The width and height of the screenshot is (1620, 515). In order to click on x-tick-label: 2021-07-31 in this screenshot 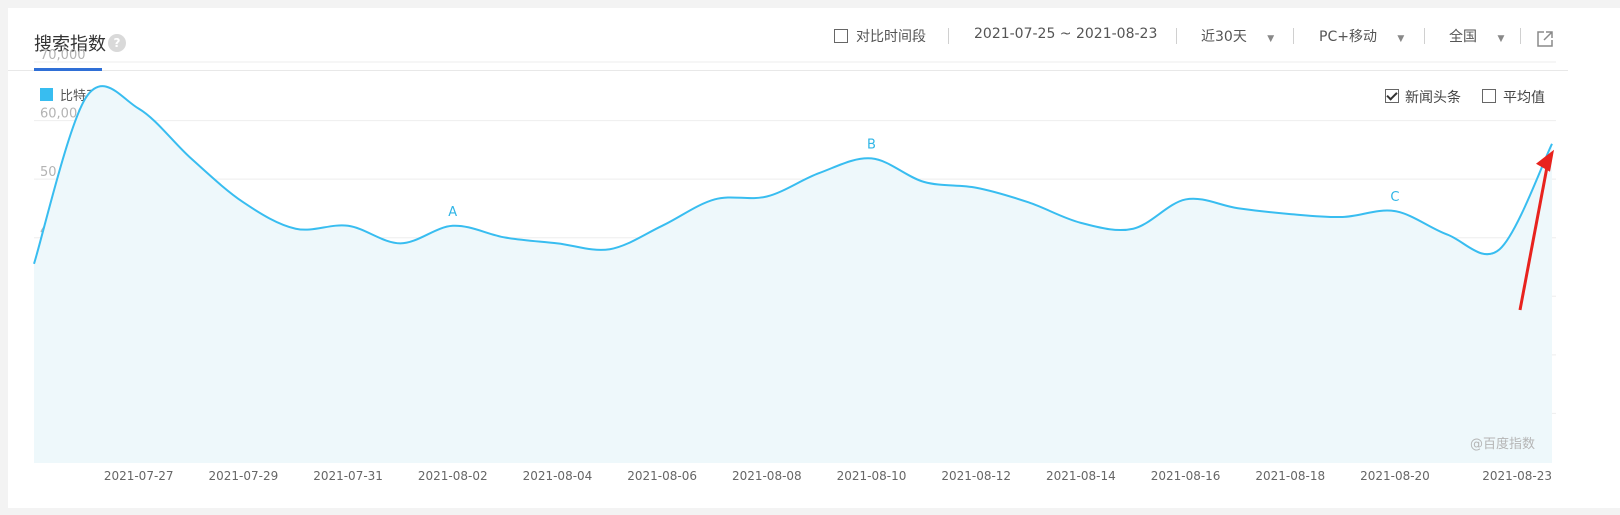, I will do `click(348, 476)`.